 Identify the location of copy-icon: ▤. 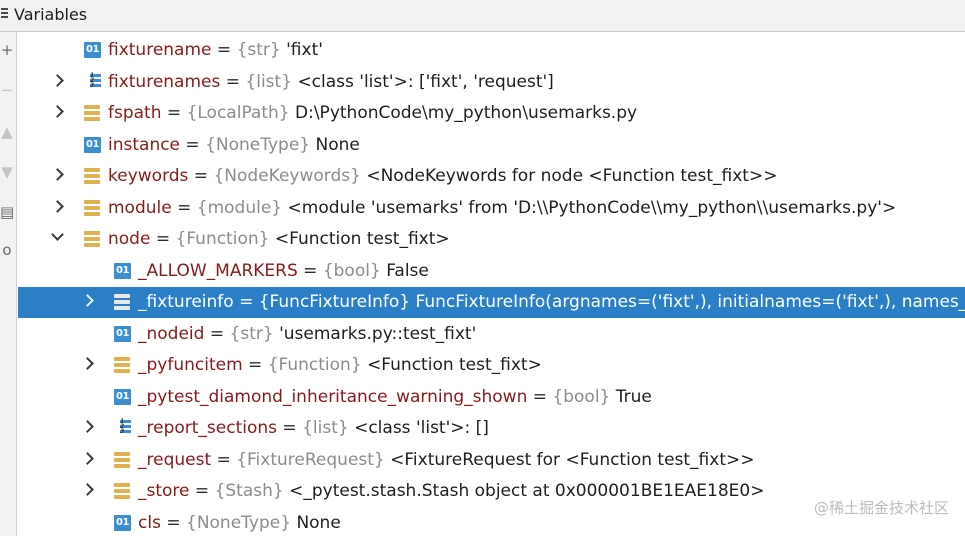
(7, 212).